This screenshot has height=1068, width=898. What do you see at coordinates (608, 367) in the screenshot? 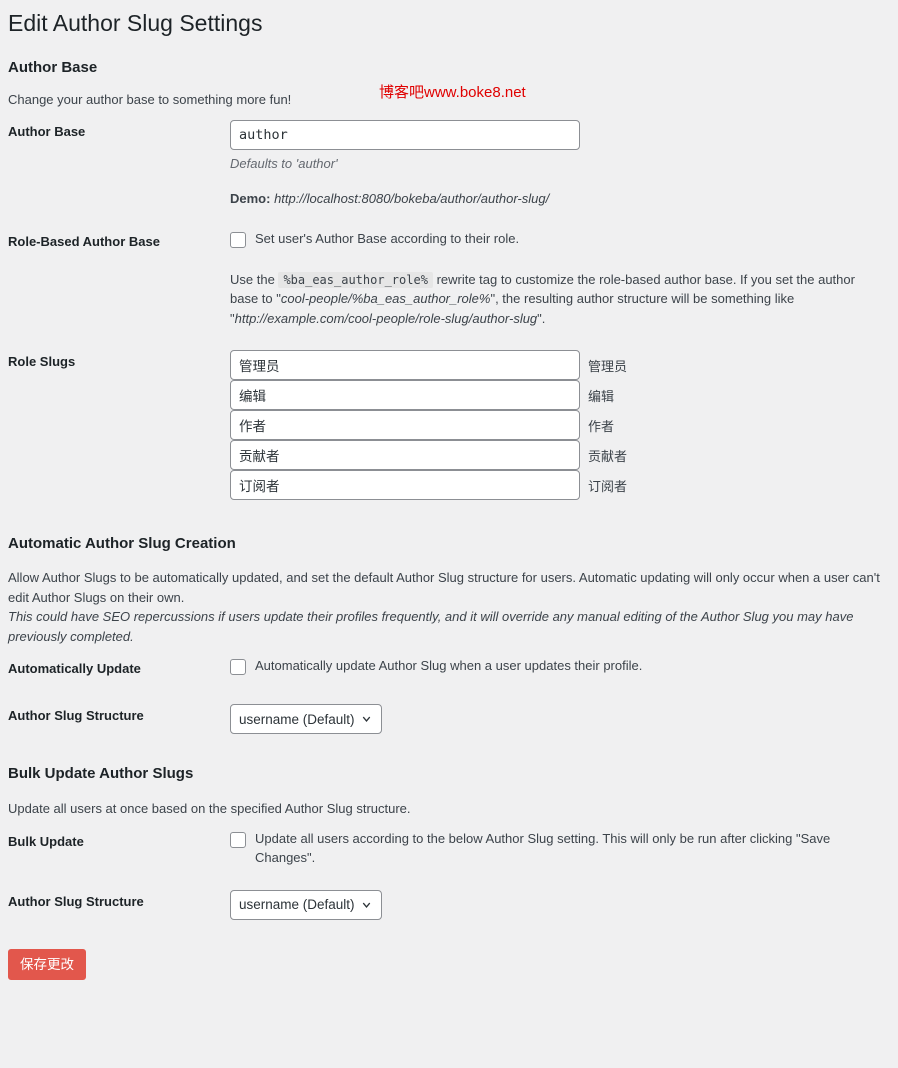
I see `role-slug-name: 管理员` at bounding box center [608, 367].